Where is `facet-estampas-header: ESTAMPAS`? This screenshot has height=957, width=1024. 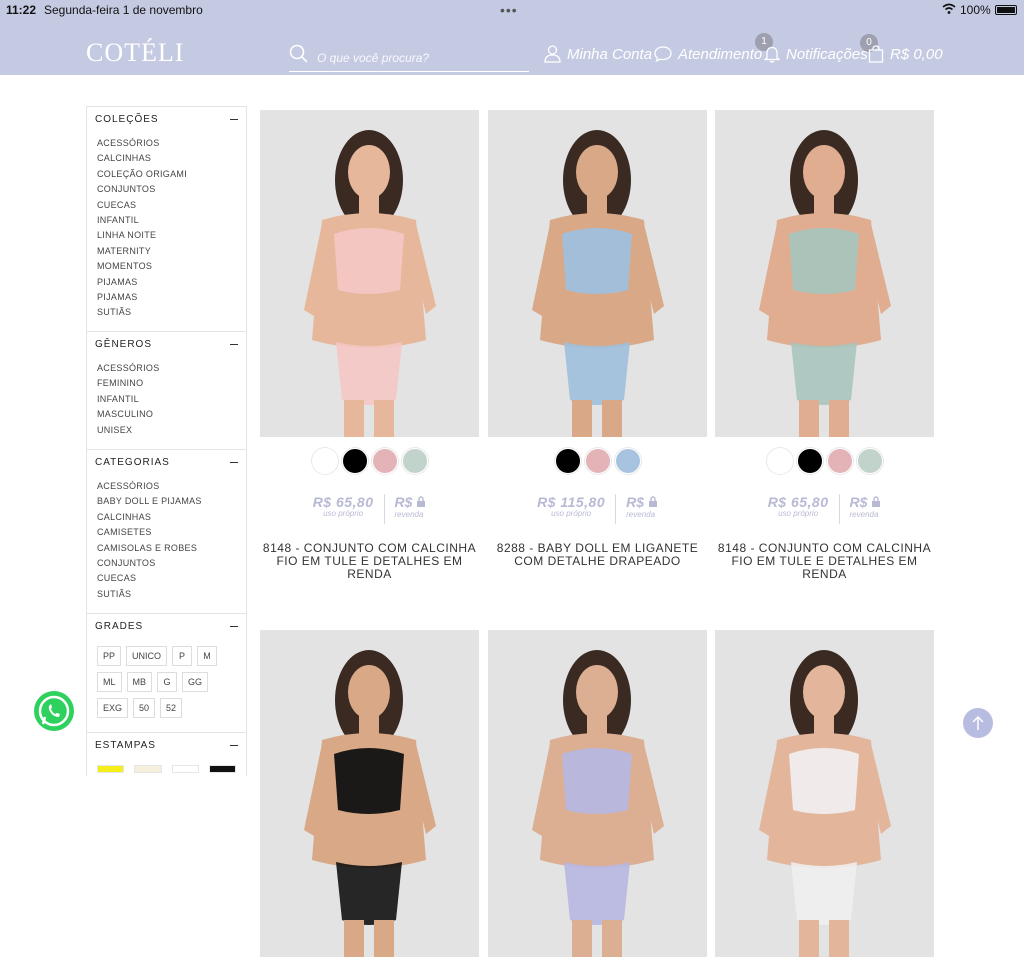 facet-estampas-header: ESTAMPAS is located at coordinates (166, 745).